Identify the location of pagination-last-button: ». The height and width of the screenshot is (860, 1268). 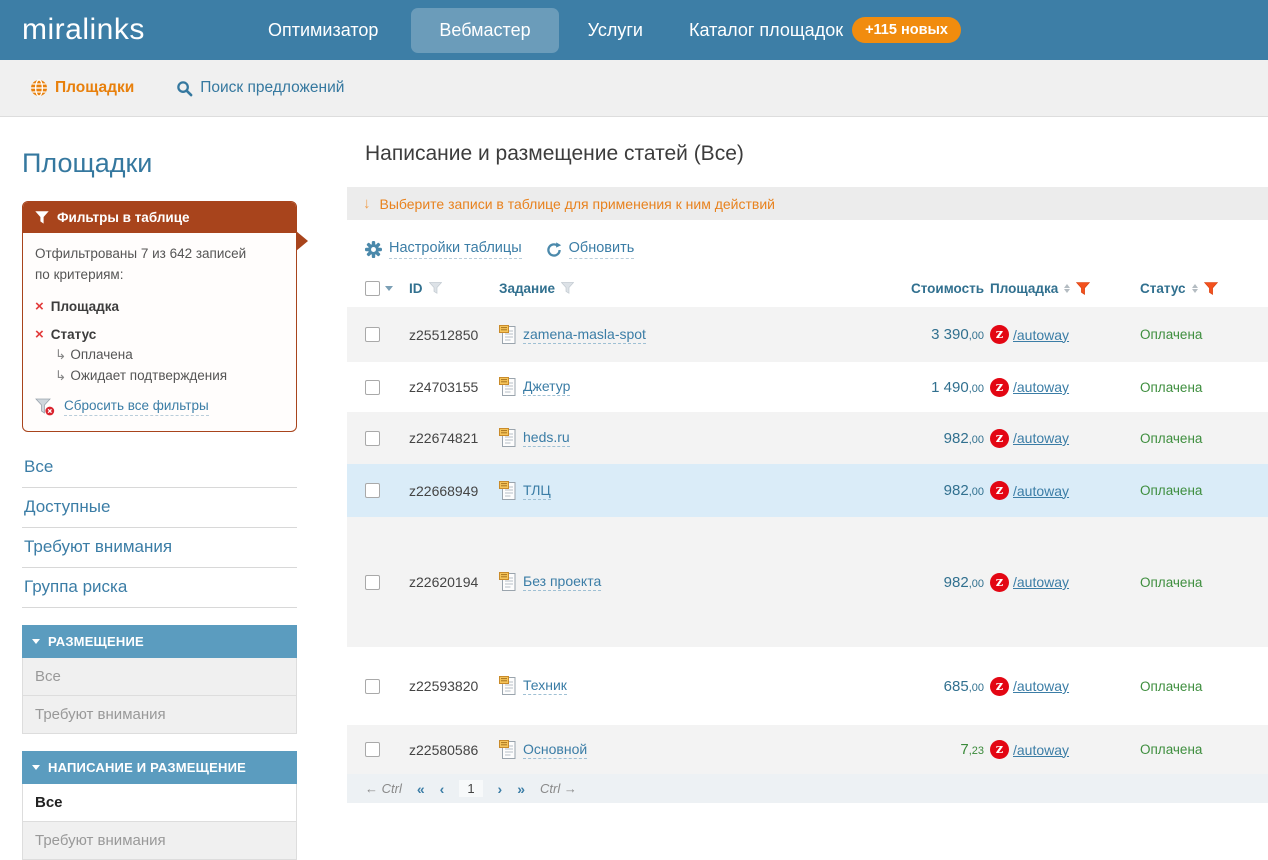
(521, 789).